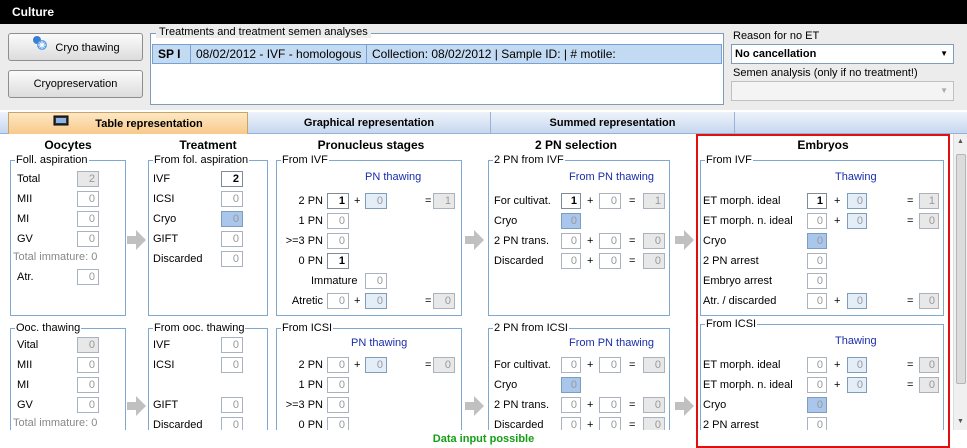 This screenshot has height=448, width=967. I want to click on scroll-down-icon: ▼, so click(960, 421).